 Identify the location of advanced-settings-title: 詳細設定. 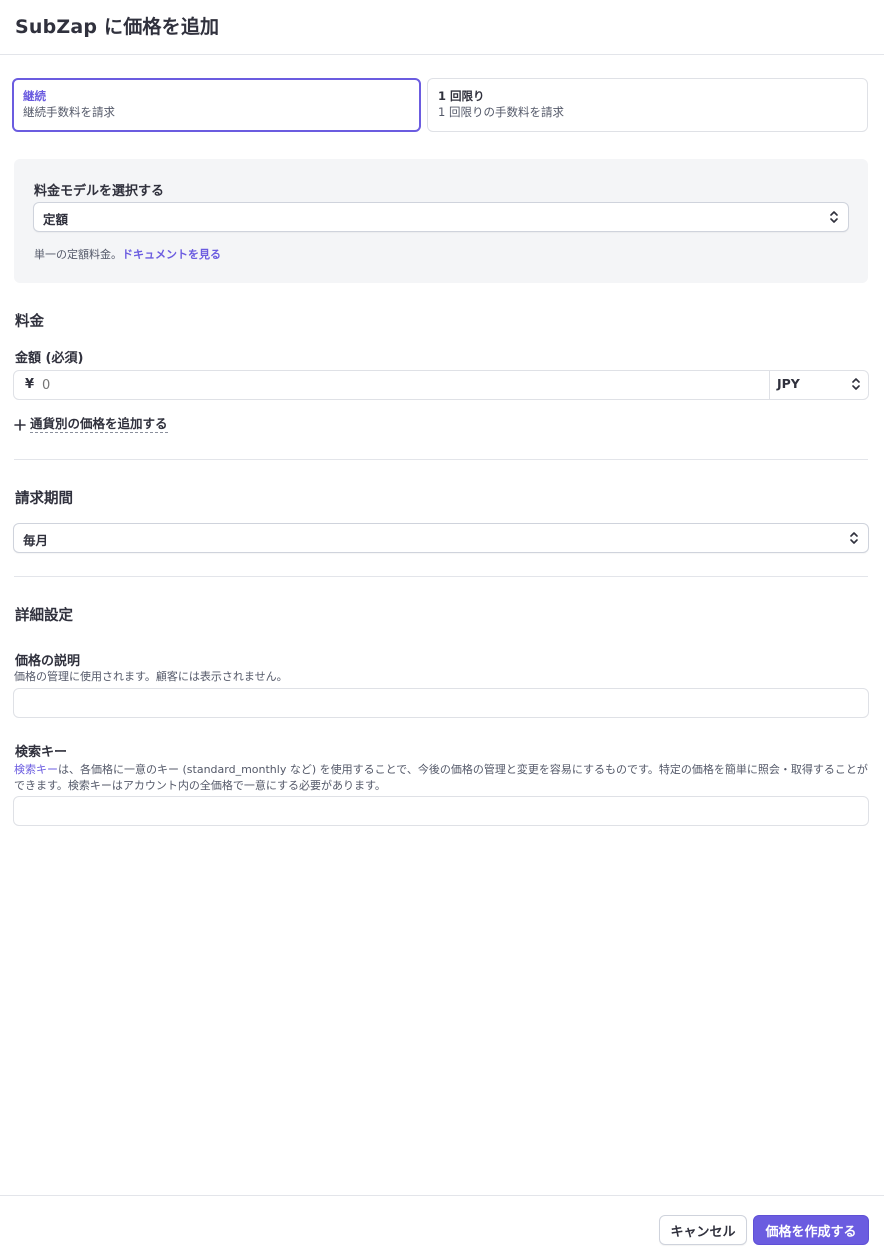
(44, 616).